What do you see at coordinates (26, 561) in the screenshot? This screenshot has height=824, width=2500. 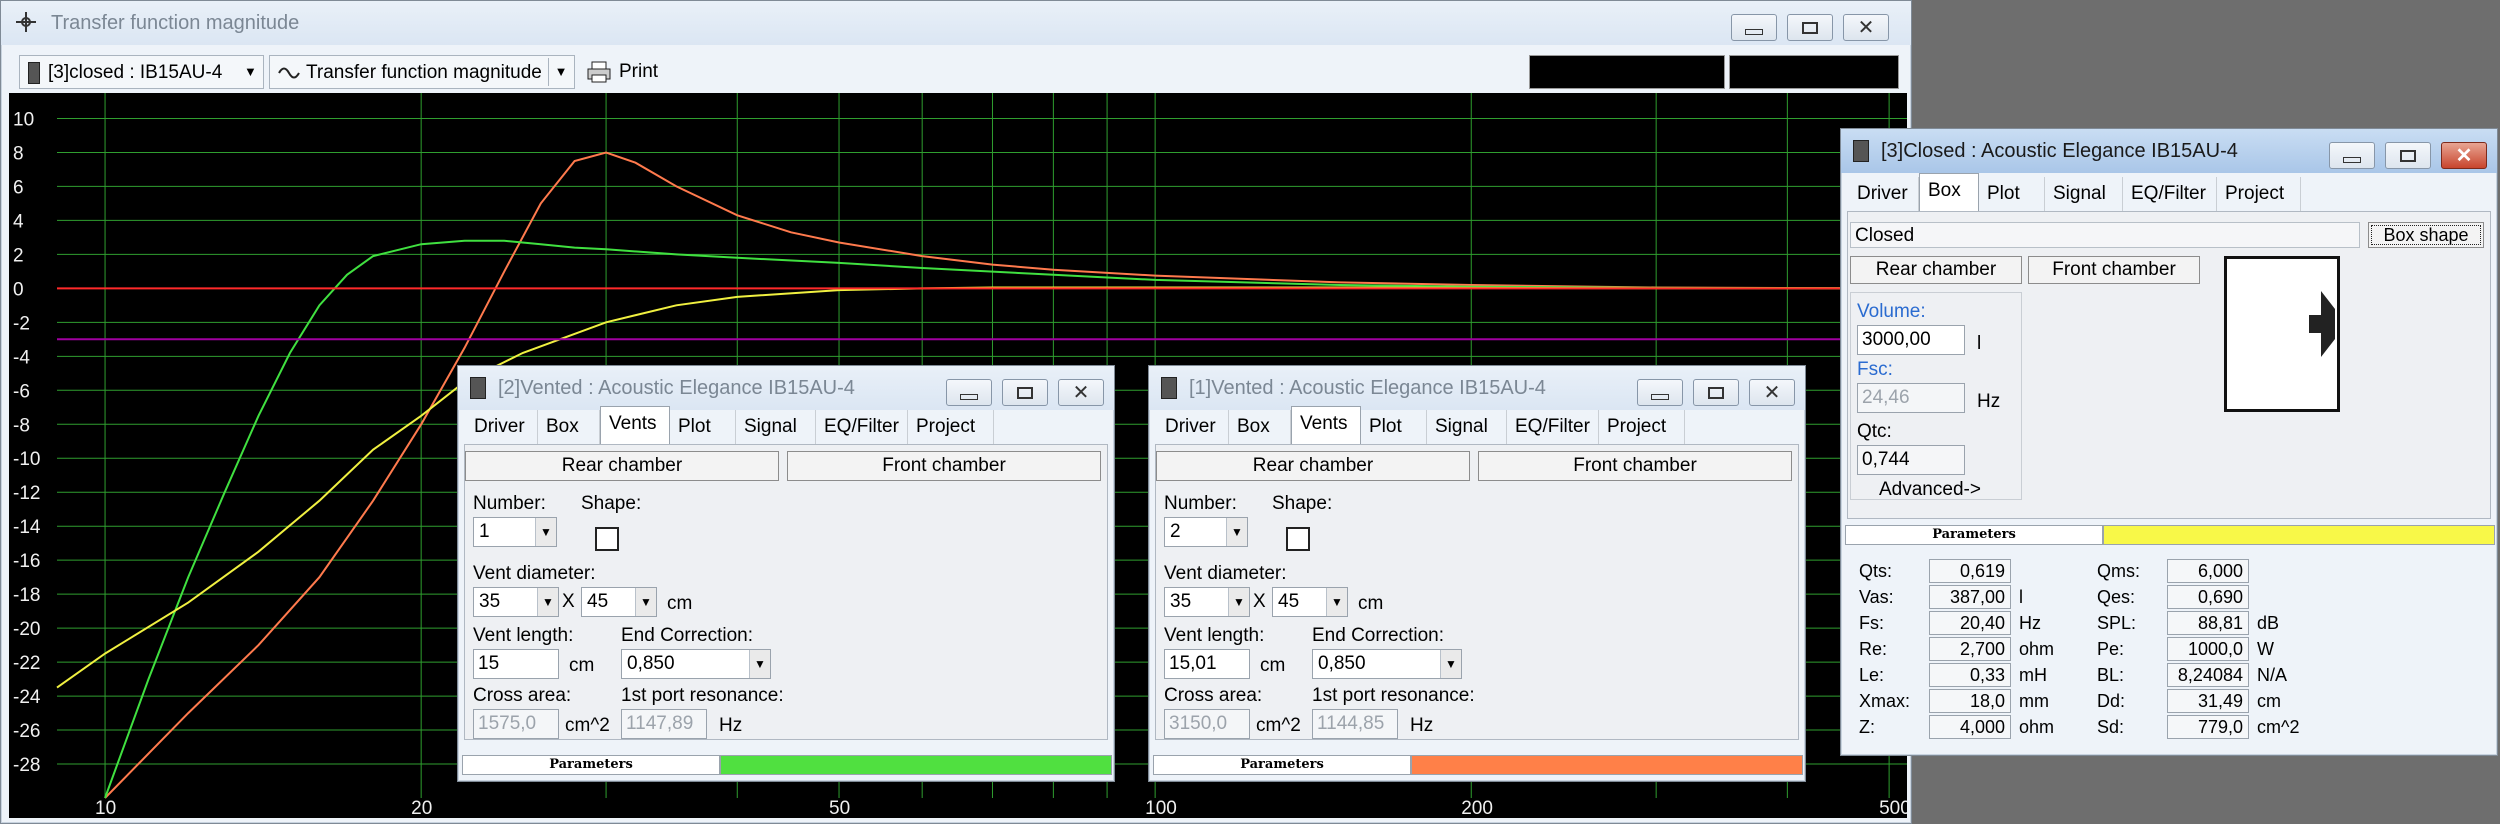 I see `y-tick-label: -16` at bounding box center [26, 561].